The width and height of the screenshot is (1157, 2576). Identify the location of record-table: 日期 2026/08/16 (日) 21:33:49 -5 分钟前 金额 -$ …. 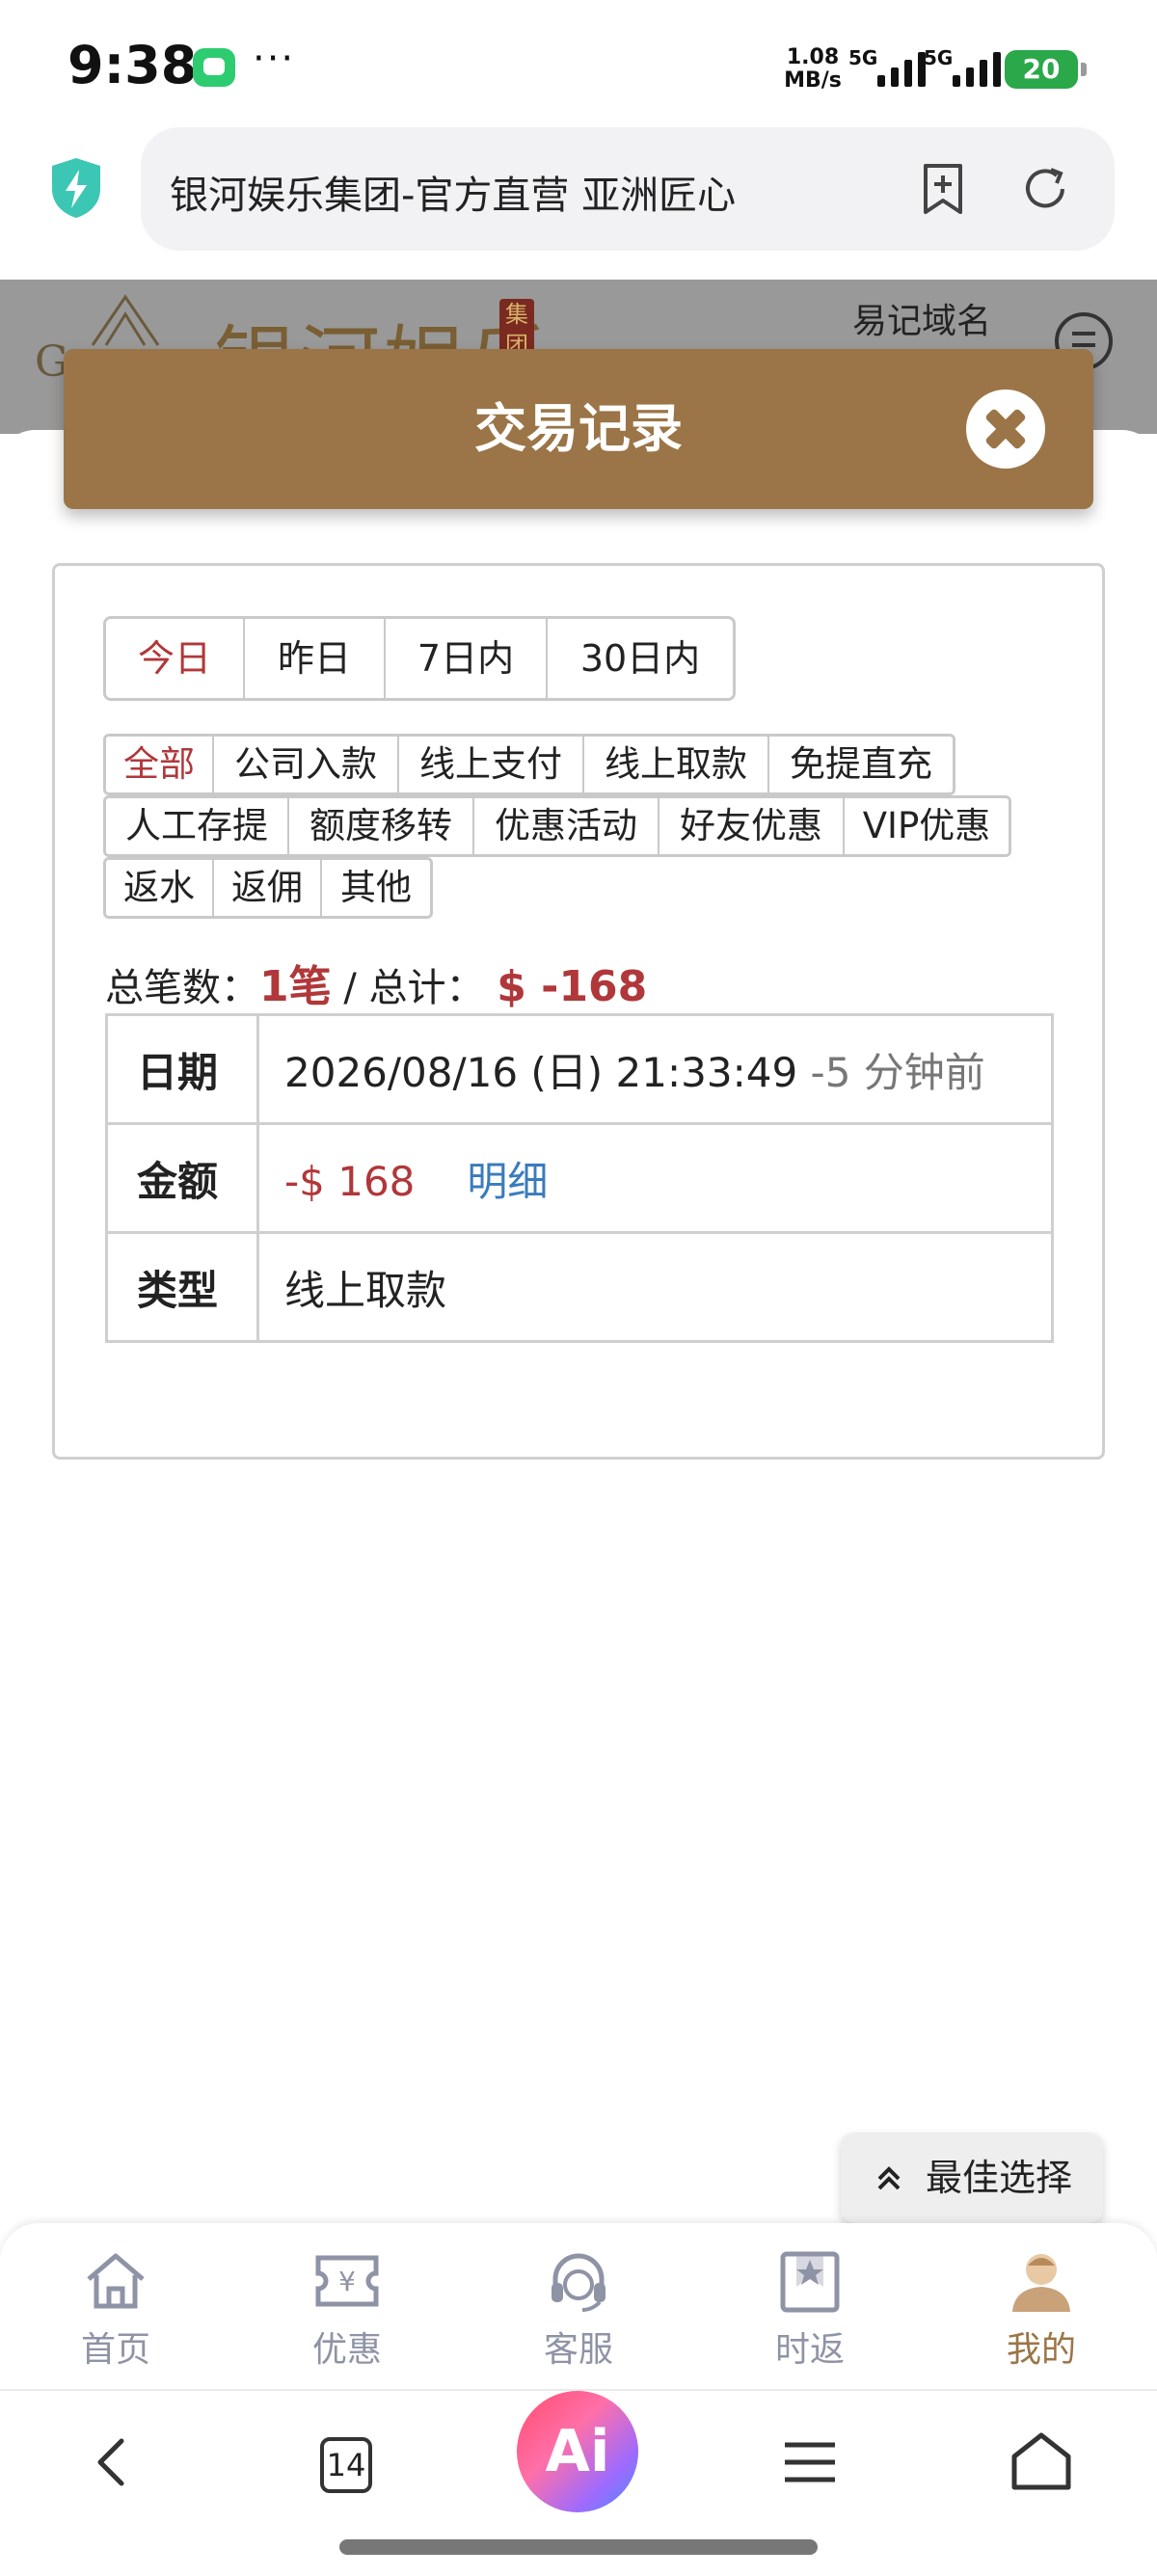
(579, 1178).